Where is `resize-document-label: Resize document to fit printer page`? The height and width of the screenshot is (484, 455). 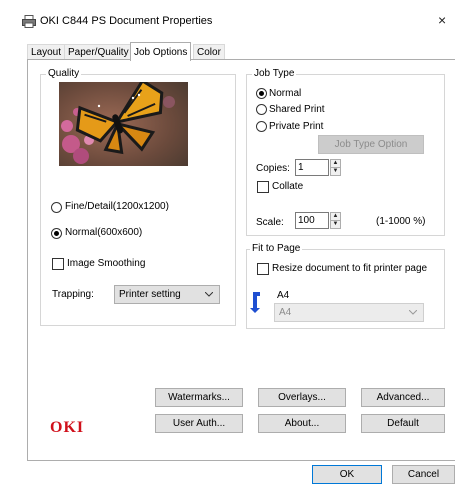
resize-document-label: Resize document to fit printer page is located at coordinates (350, 268).